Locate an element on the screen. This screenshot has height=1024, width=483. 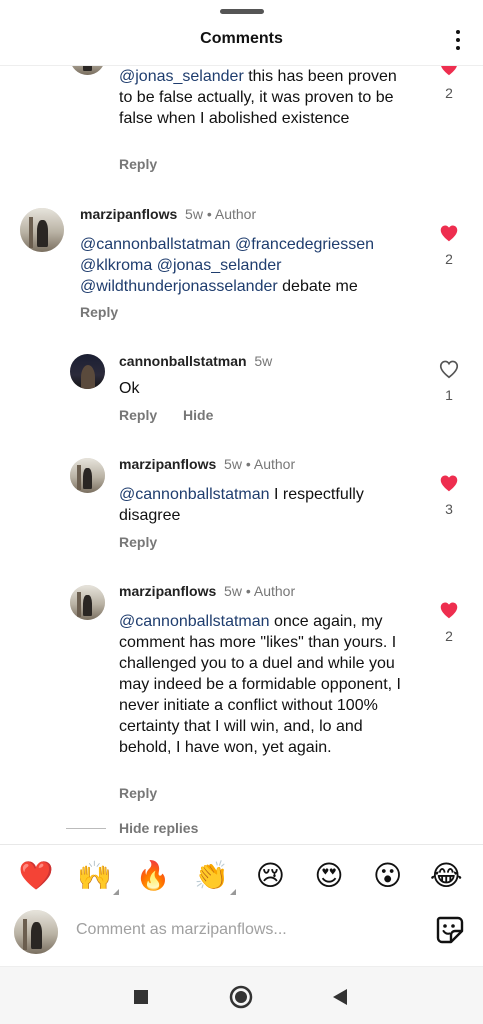
emoji-quick-bar: ❤️ 🙌 🔥 👏 😢 😍 😮 😂 is located at coordinates (241, 875).